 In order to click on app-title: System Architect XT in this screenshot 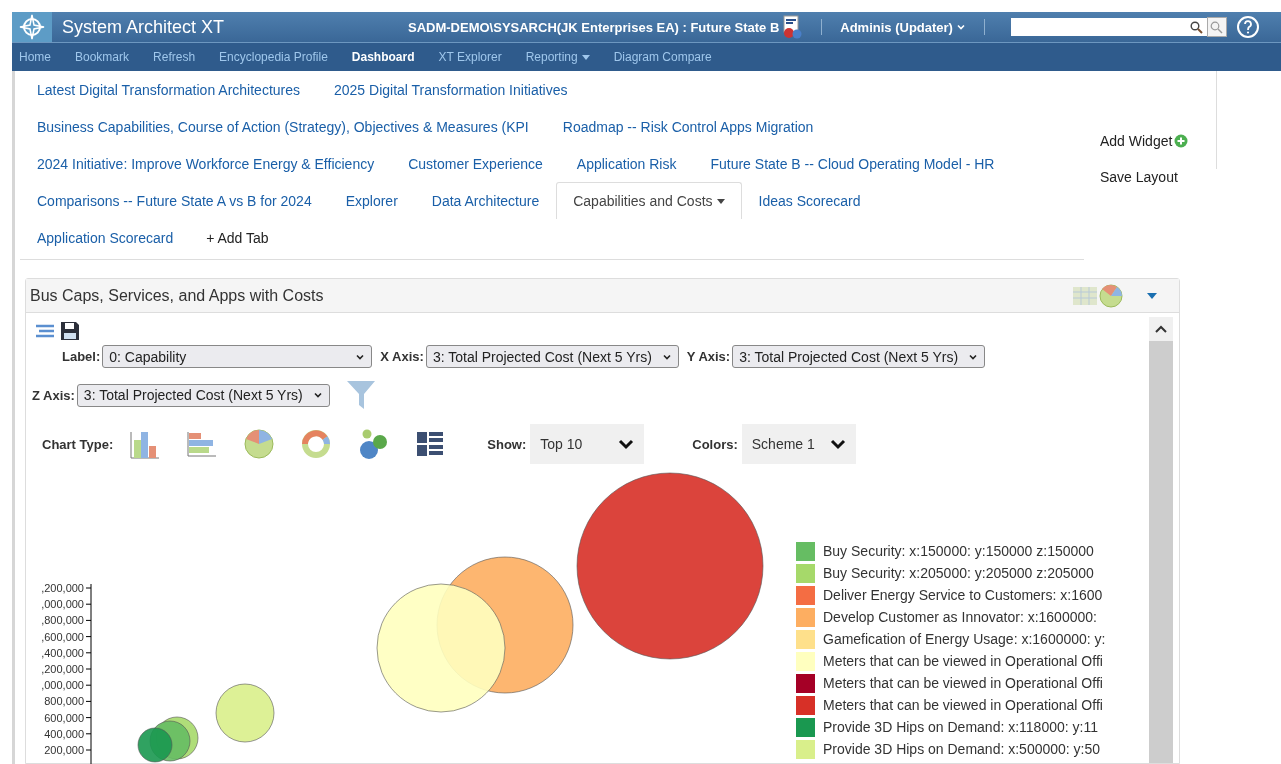, I will do `click(144, 27)`.